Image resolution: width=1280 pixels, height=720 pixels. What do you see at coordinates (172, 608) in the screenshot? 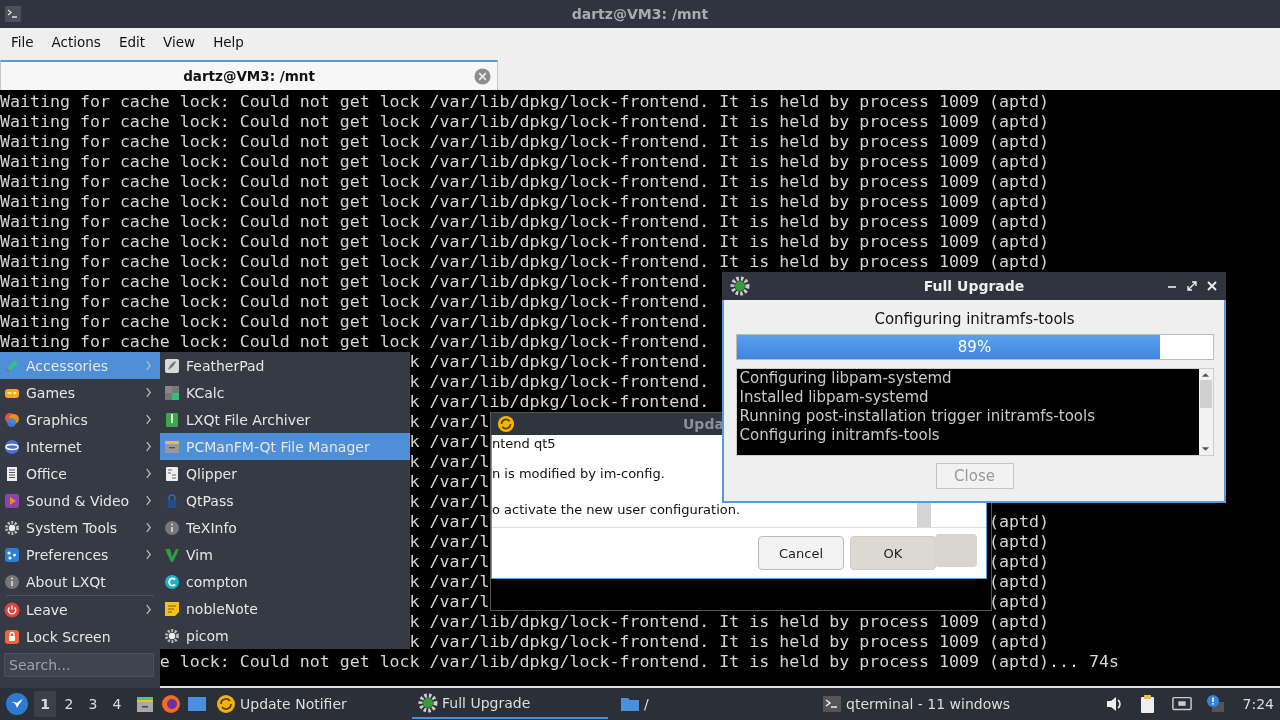
I see `note-icon` at bounding box center [172, 608].